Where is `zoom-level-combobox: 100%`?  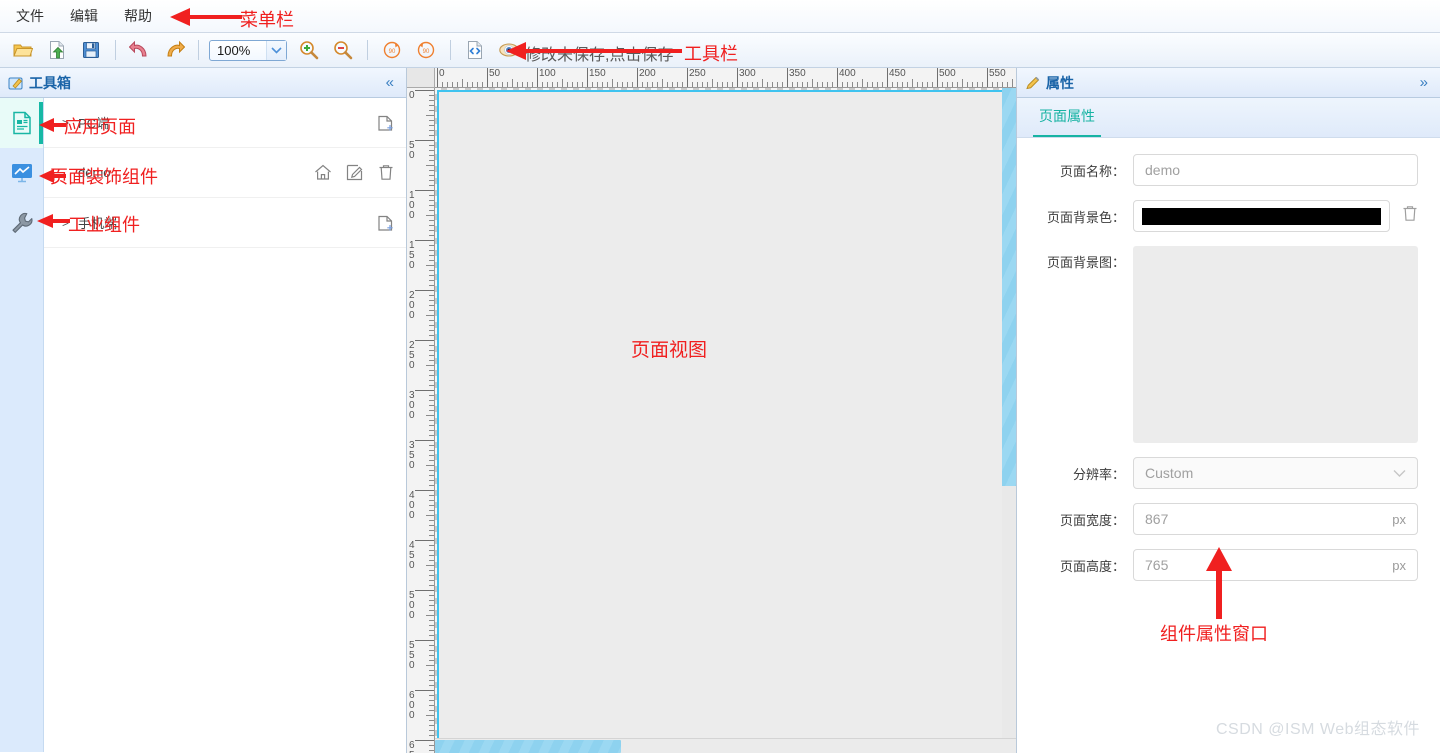 zoom-level-combobox: 100% is located at coordinates (248, 50).